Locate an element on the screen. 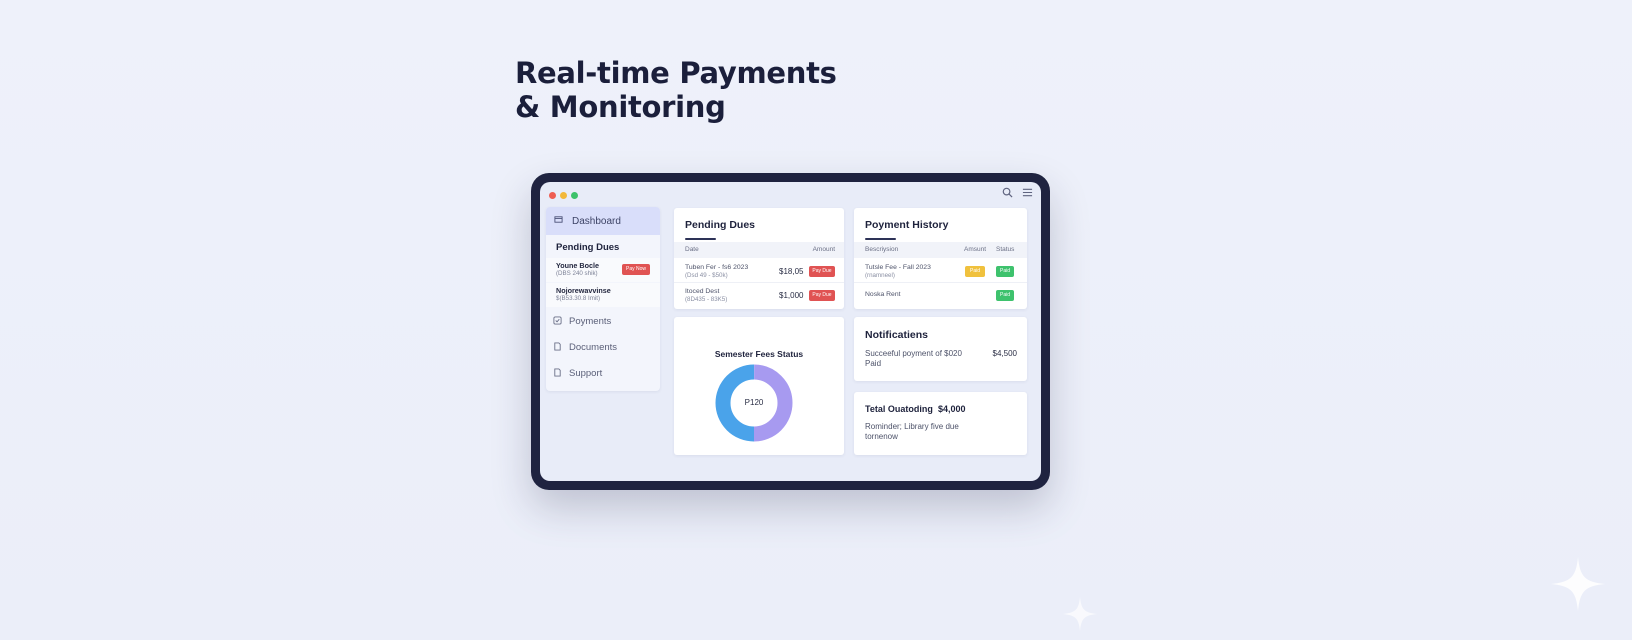  row-description: Tuben Fer - fs6 2023 is located at coordinates (717, 267).